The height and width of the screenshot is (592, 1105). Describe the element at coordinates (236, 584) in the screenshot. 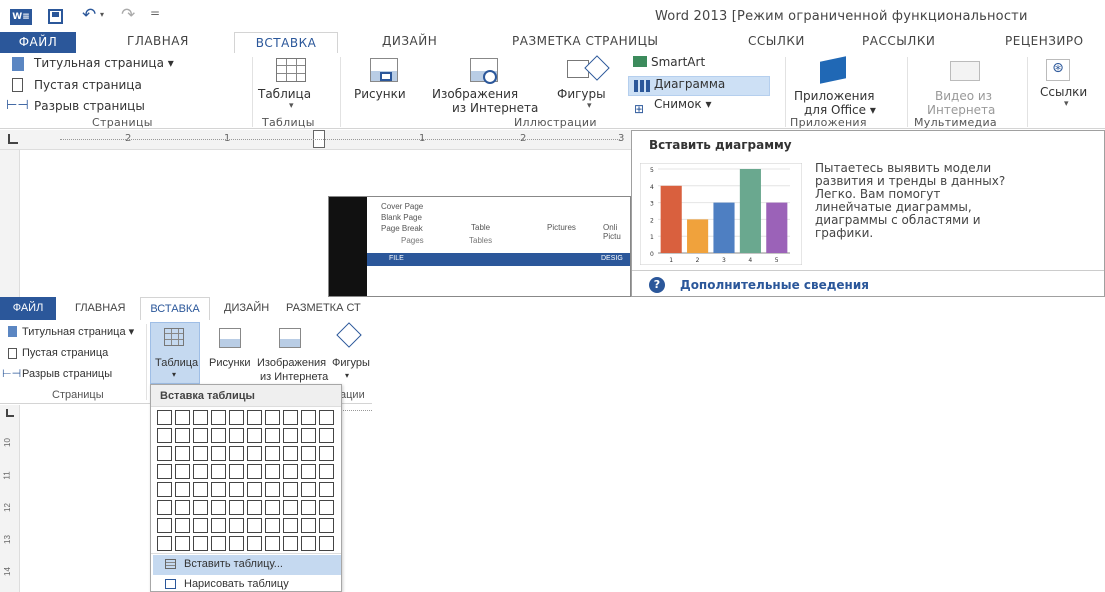

I see `draw-table-item: Нарисовать таблицу` at that location.